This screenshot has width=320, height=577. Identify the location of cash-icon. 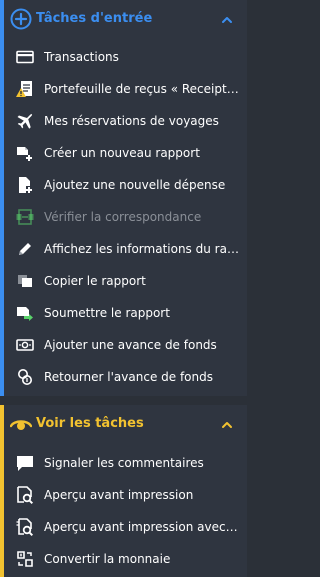
(25, 345).